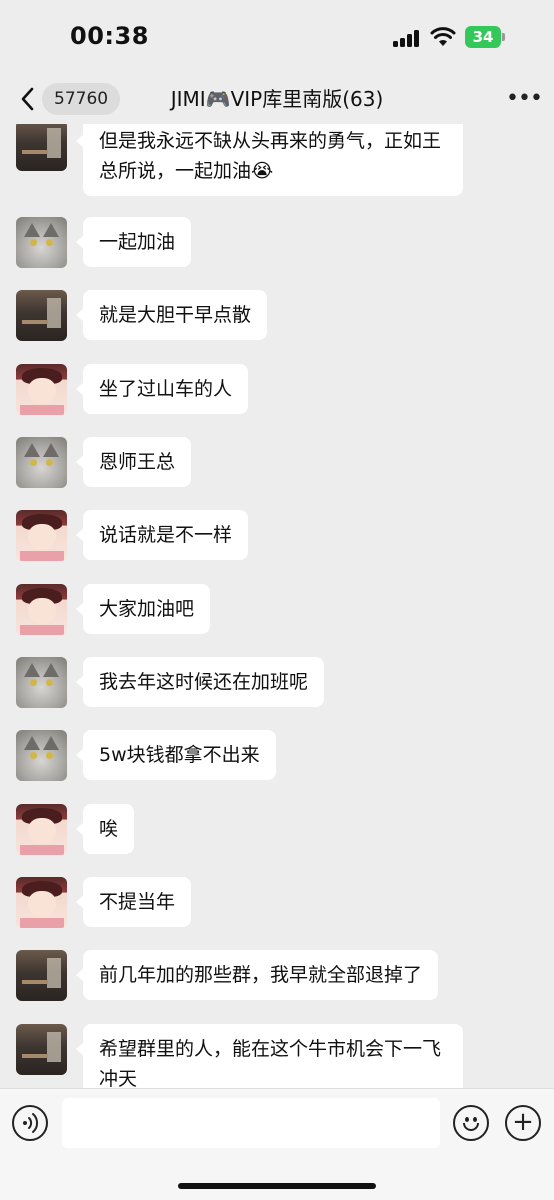 This screenshot has width=554, height=1200. What do you see at coordinates (162, 389) in the screenshot?
I see `message-bubble: 坐了过山车的人` at bounding box center [162, 389].